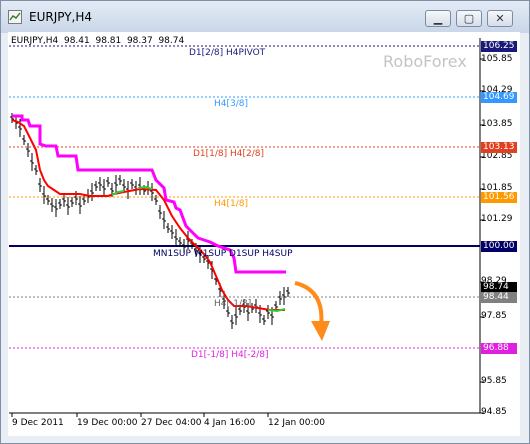 The image size is (530, 444). I want to click on level-label-h4pivot: D1[2/8] H4PIVOT, so click(227, 53).